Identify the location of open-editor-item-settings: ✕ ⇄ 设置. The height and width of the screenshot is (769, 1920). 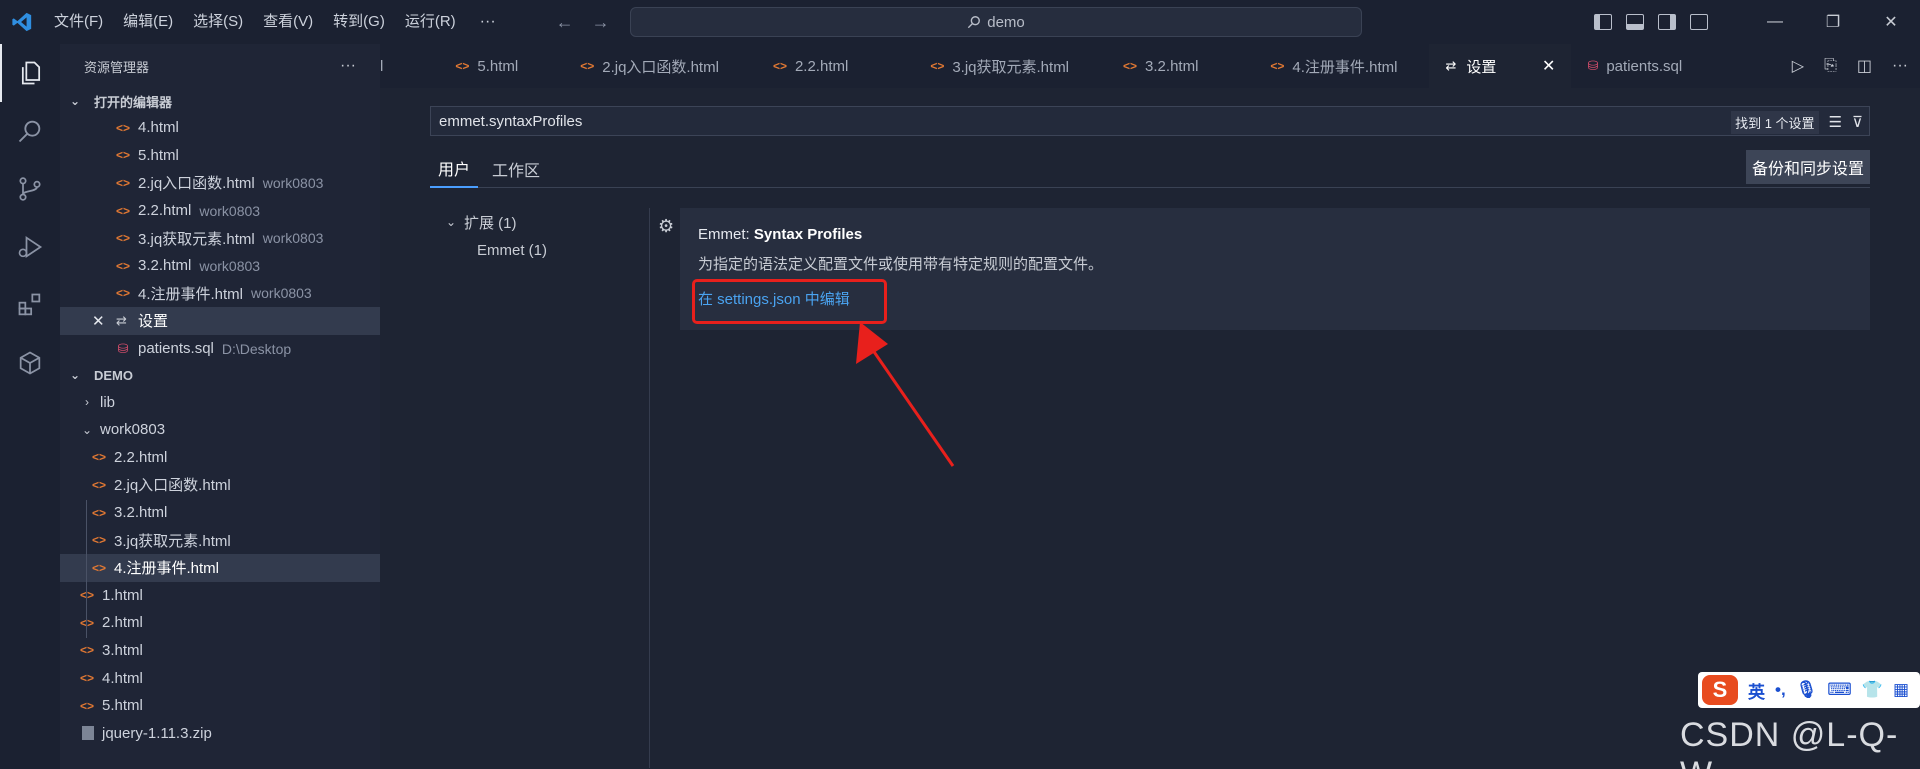
(220, 321).